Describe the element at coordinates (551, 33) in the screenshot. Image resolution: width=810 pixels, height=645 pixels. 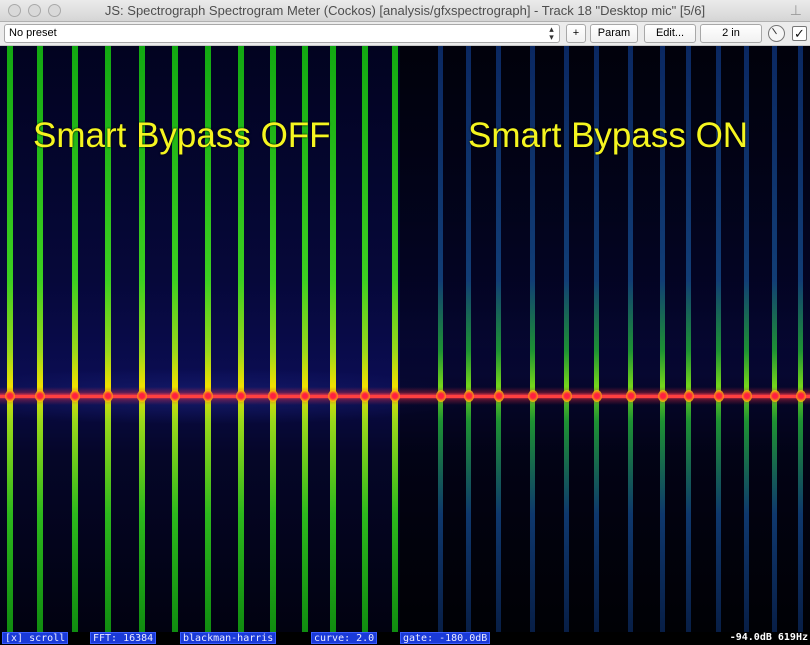
I see `updown-arrows-icon: ▴ ▾` at that location.